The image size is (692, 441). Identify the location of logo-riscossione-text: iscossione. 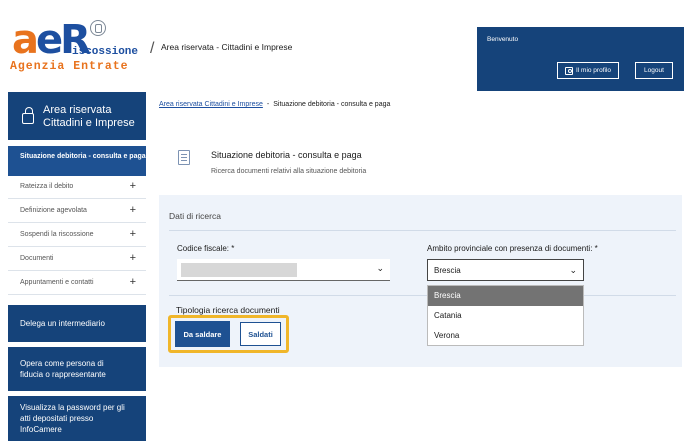
(105, 52).